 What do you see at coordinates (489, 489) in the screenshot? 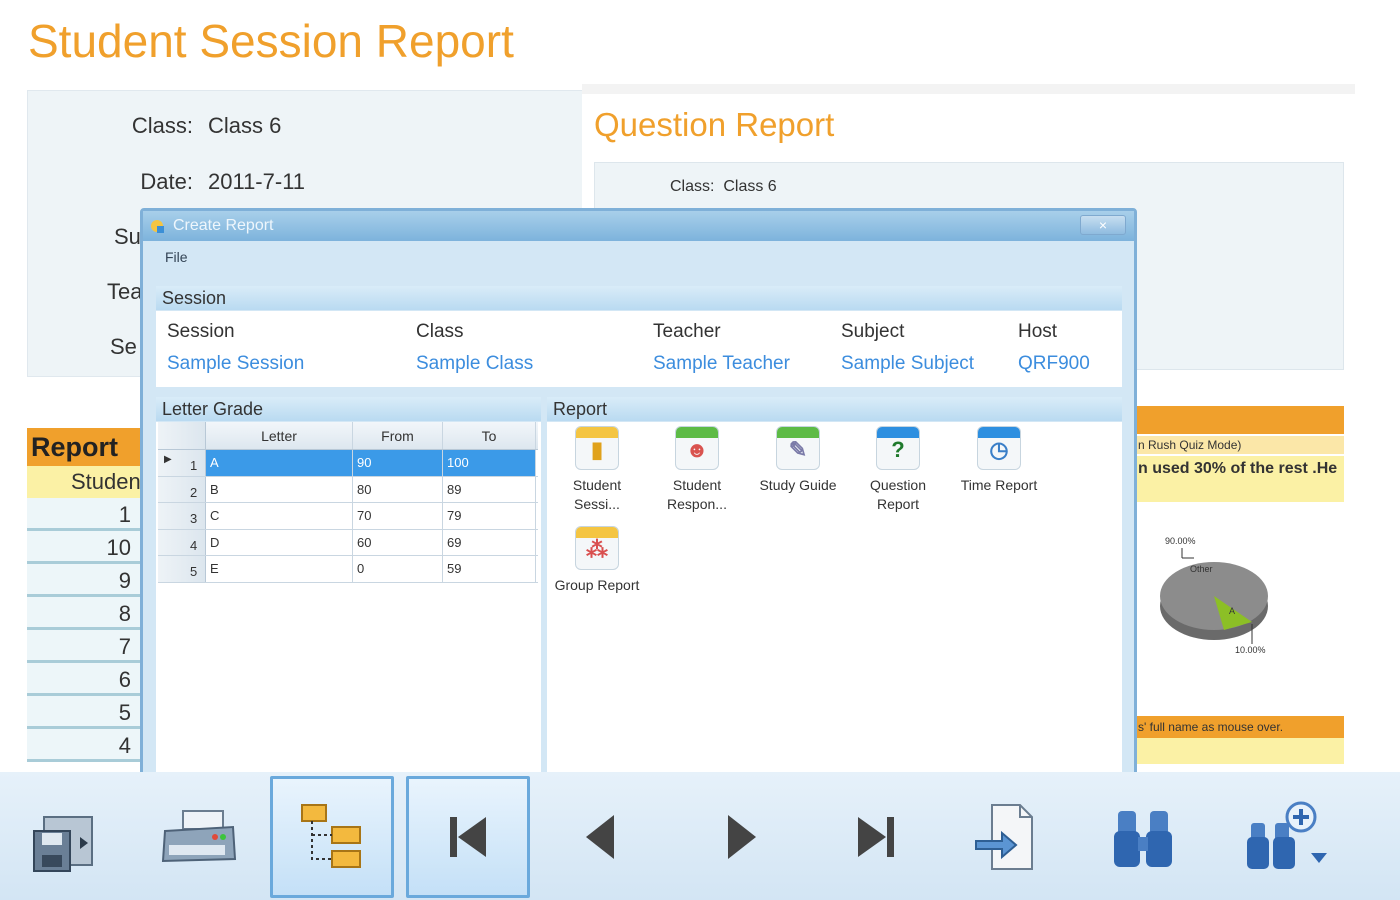
I see `cell-to: 89` at bounding box center [489, 489].